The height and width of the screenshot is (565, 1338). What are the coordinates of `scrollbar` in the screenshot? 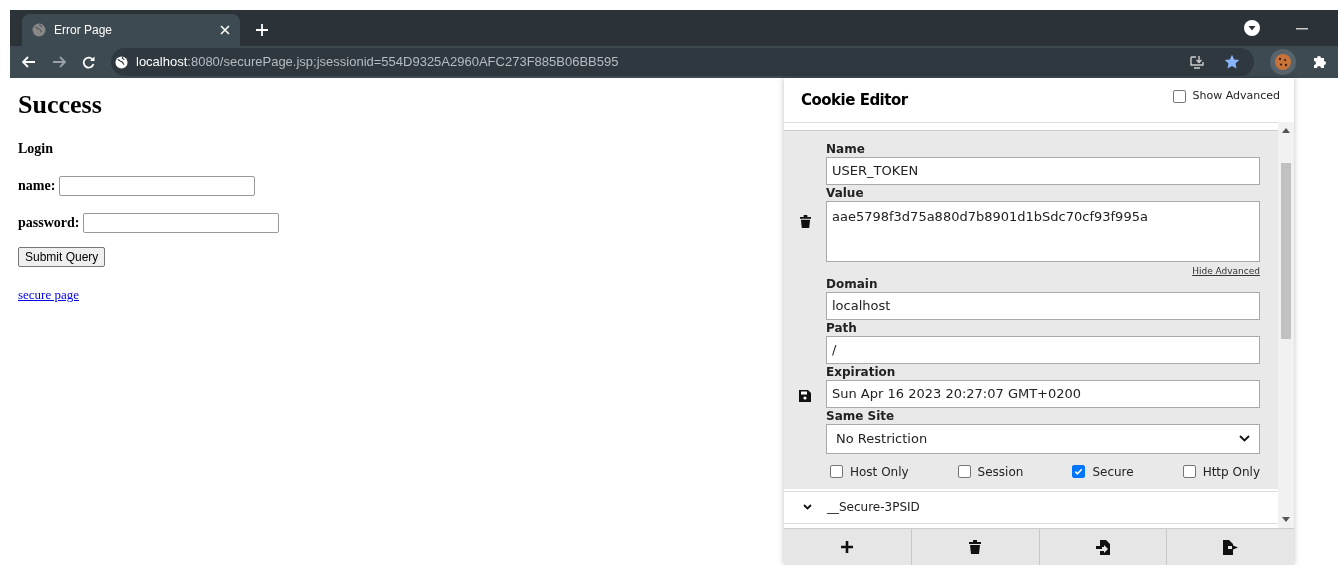 It's located at (1286, 325).